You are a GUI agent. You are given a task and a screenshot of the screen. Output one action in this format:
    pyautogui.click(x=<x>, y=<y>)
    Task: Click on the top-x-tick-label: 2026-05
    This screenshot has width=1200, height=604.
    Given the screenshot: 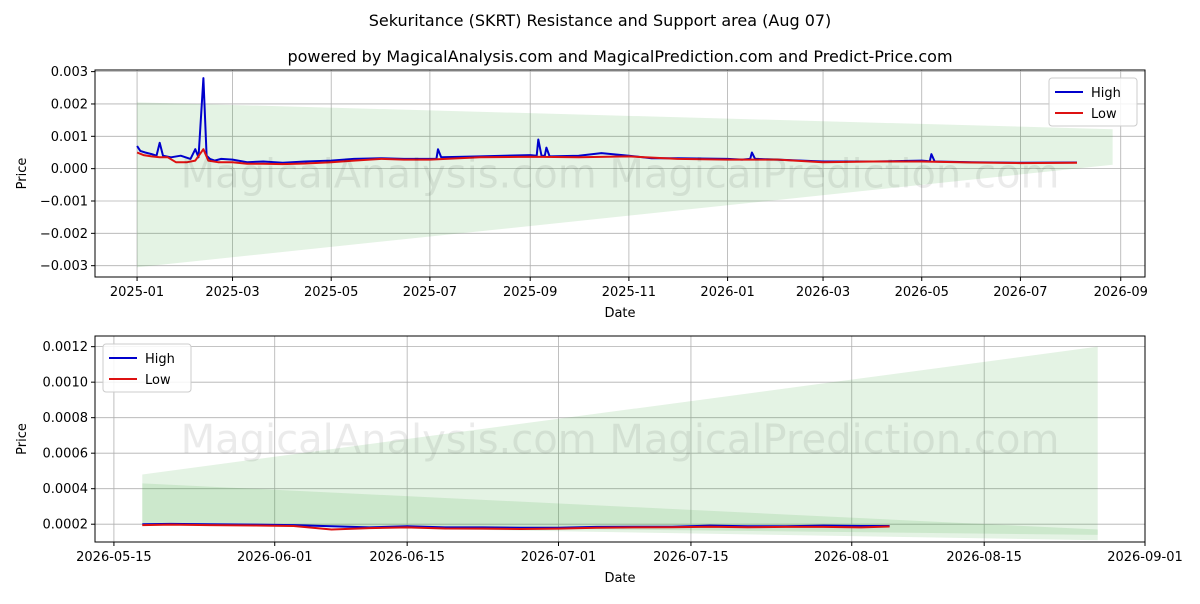 What is the action you would take?
    pyautogui.click(x=922, y=292)
    